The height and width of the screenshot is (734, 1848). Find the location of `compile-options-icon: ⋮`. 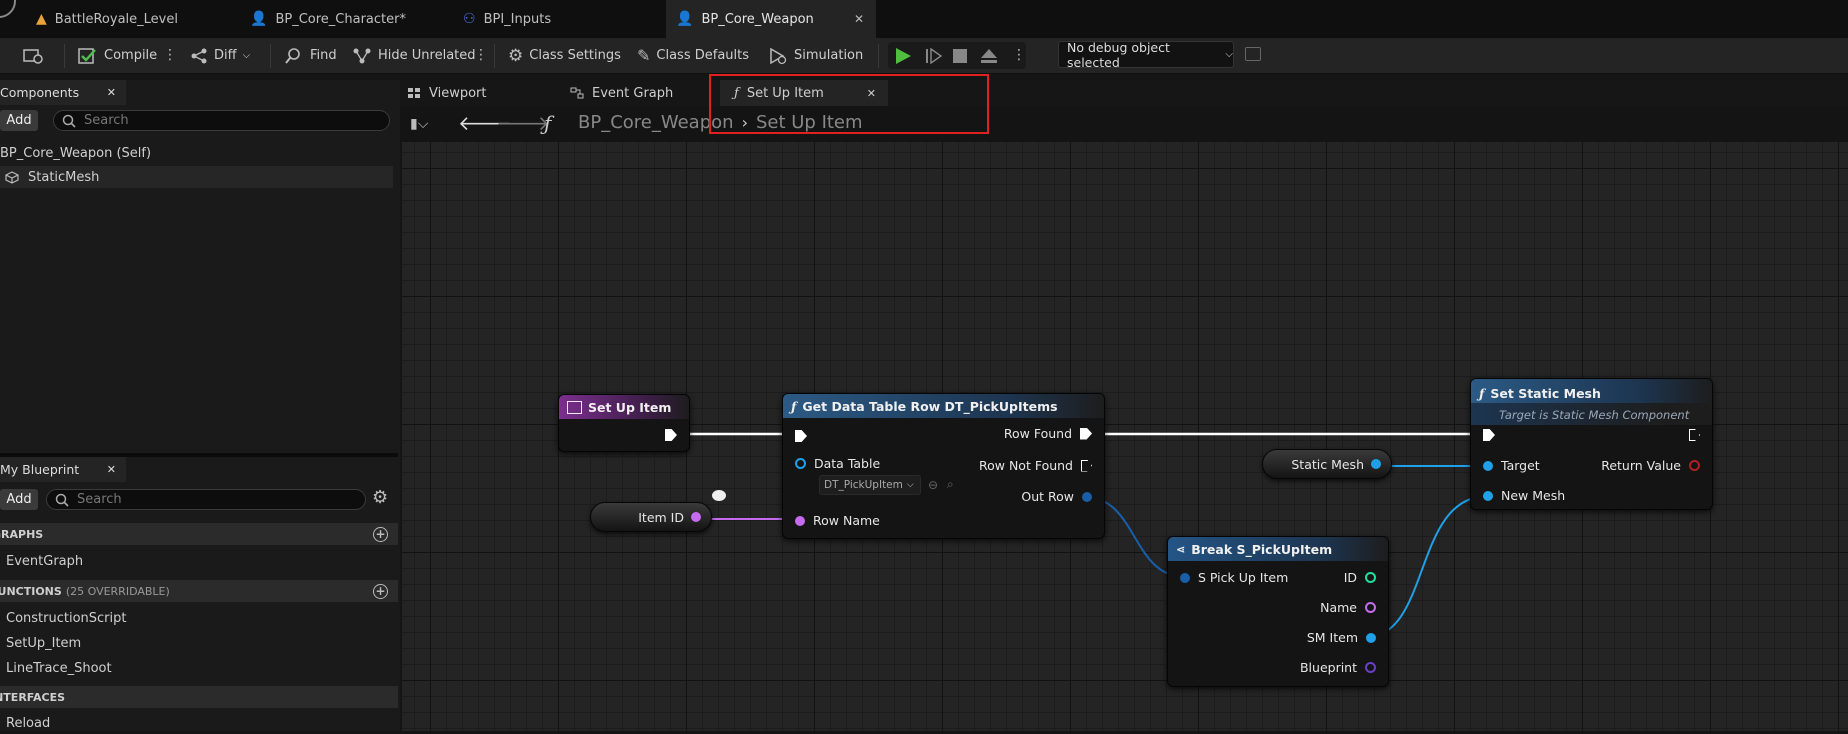

compile-options-icon: ⋮ is located at coordinates (170, 55).